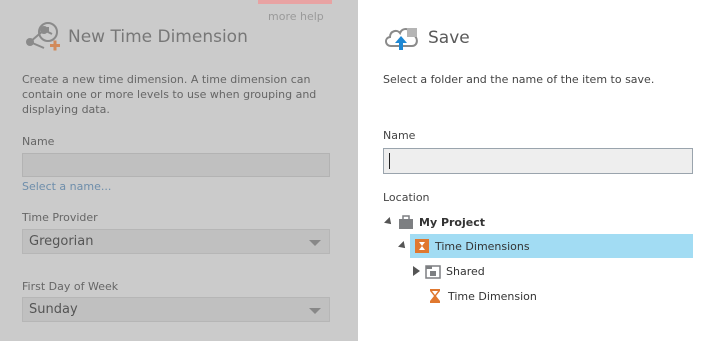  Describe the element at coordinates (158, 37) in the screenshot. I see `panel-title: New Time Dimension` at that location.